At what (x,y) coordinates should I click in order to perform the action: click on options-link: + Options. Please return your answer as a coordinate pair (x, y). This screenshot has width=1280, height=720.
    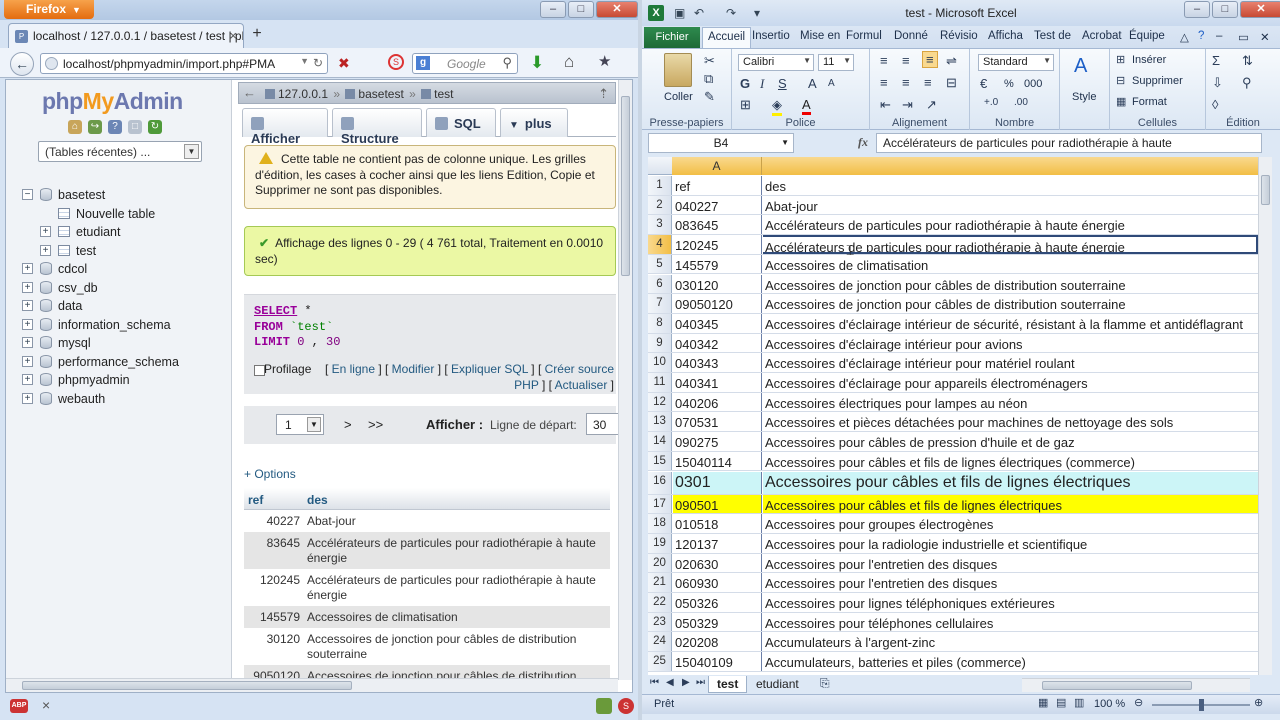
    Looking at the image, I should click on (270, 474).